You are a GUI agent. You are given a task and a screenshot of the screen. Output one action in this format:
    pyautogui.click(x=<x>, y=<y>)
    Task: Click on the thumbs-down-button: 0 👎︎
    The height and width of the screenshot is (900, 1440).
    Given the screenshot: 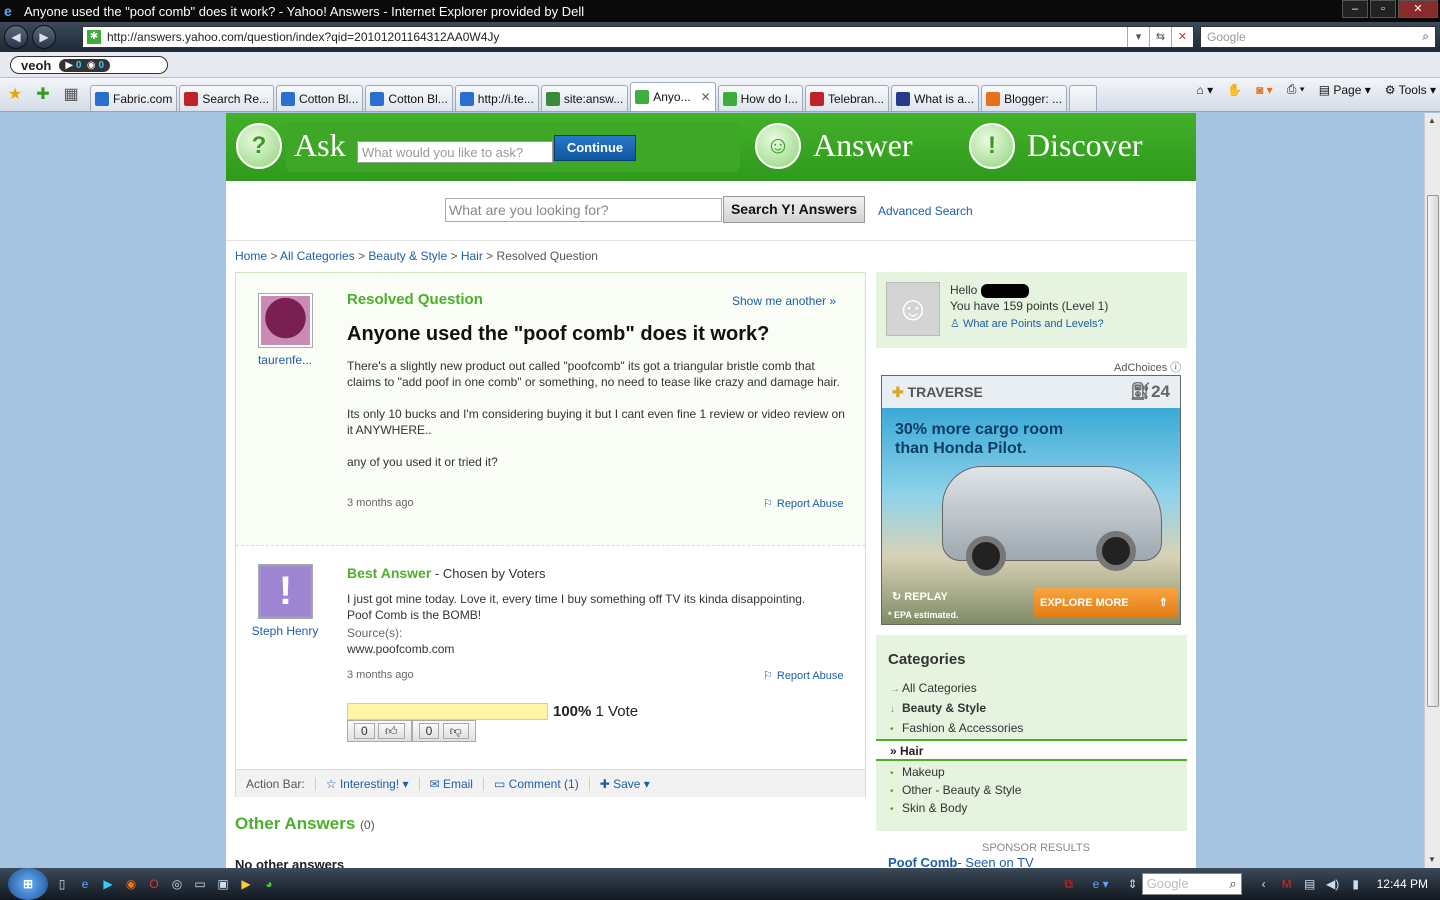 What is the action you would take?
    pyautogui.click(x=443, y=731)
    